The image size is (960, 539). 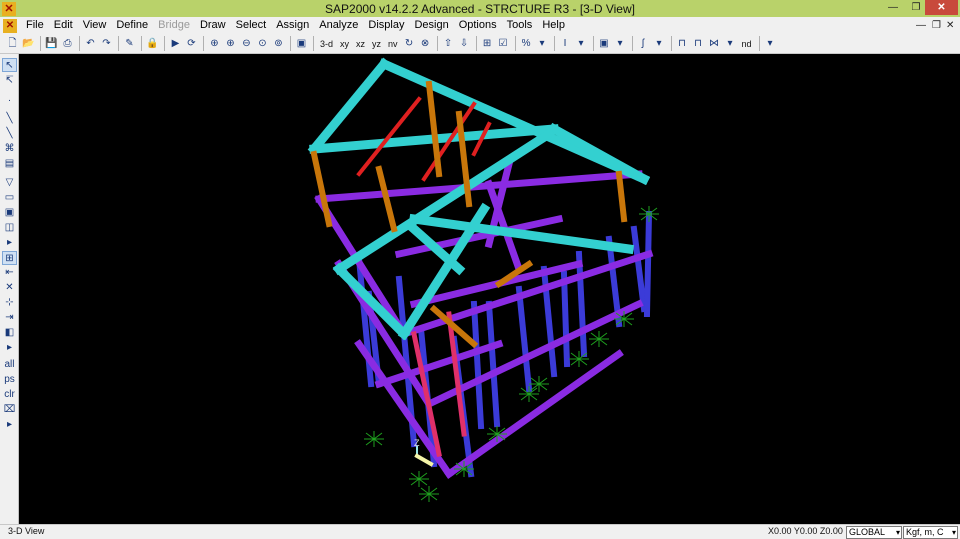 I want to click on intersecting-line-icon: ⊹, so click(x=9, y=303).